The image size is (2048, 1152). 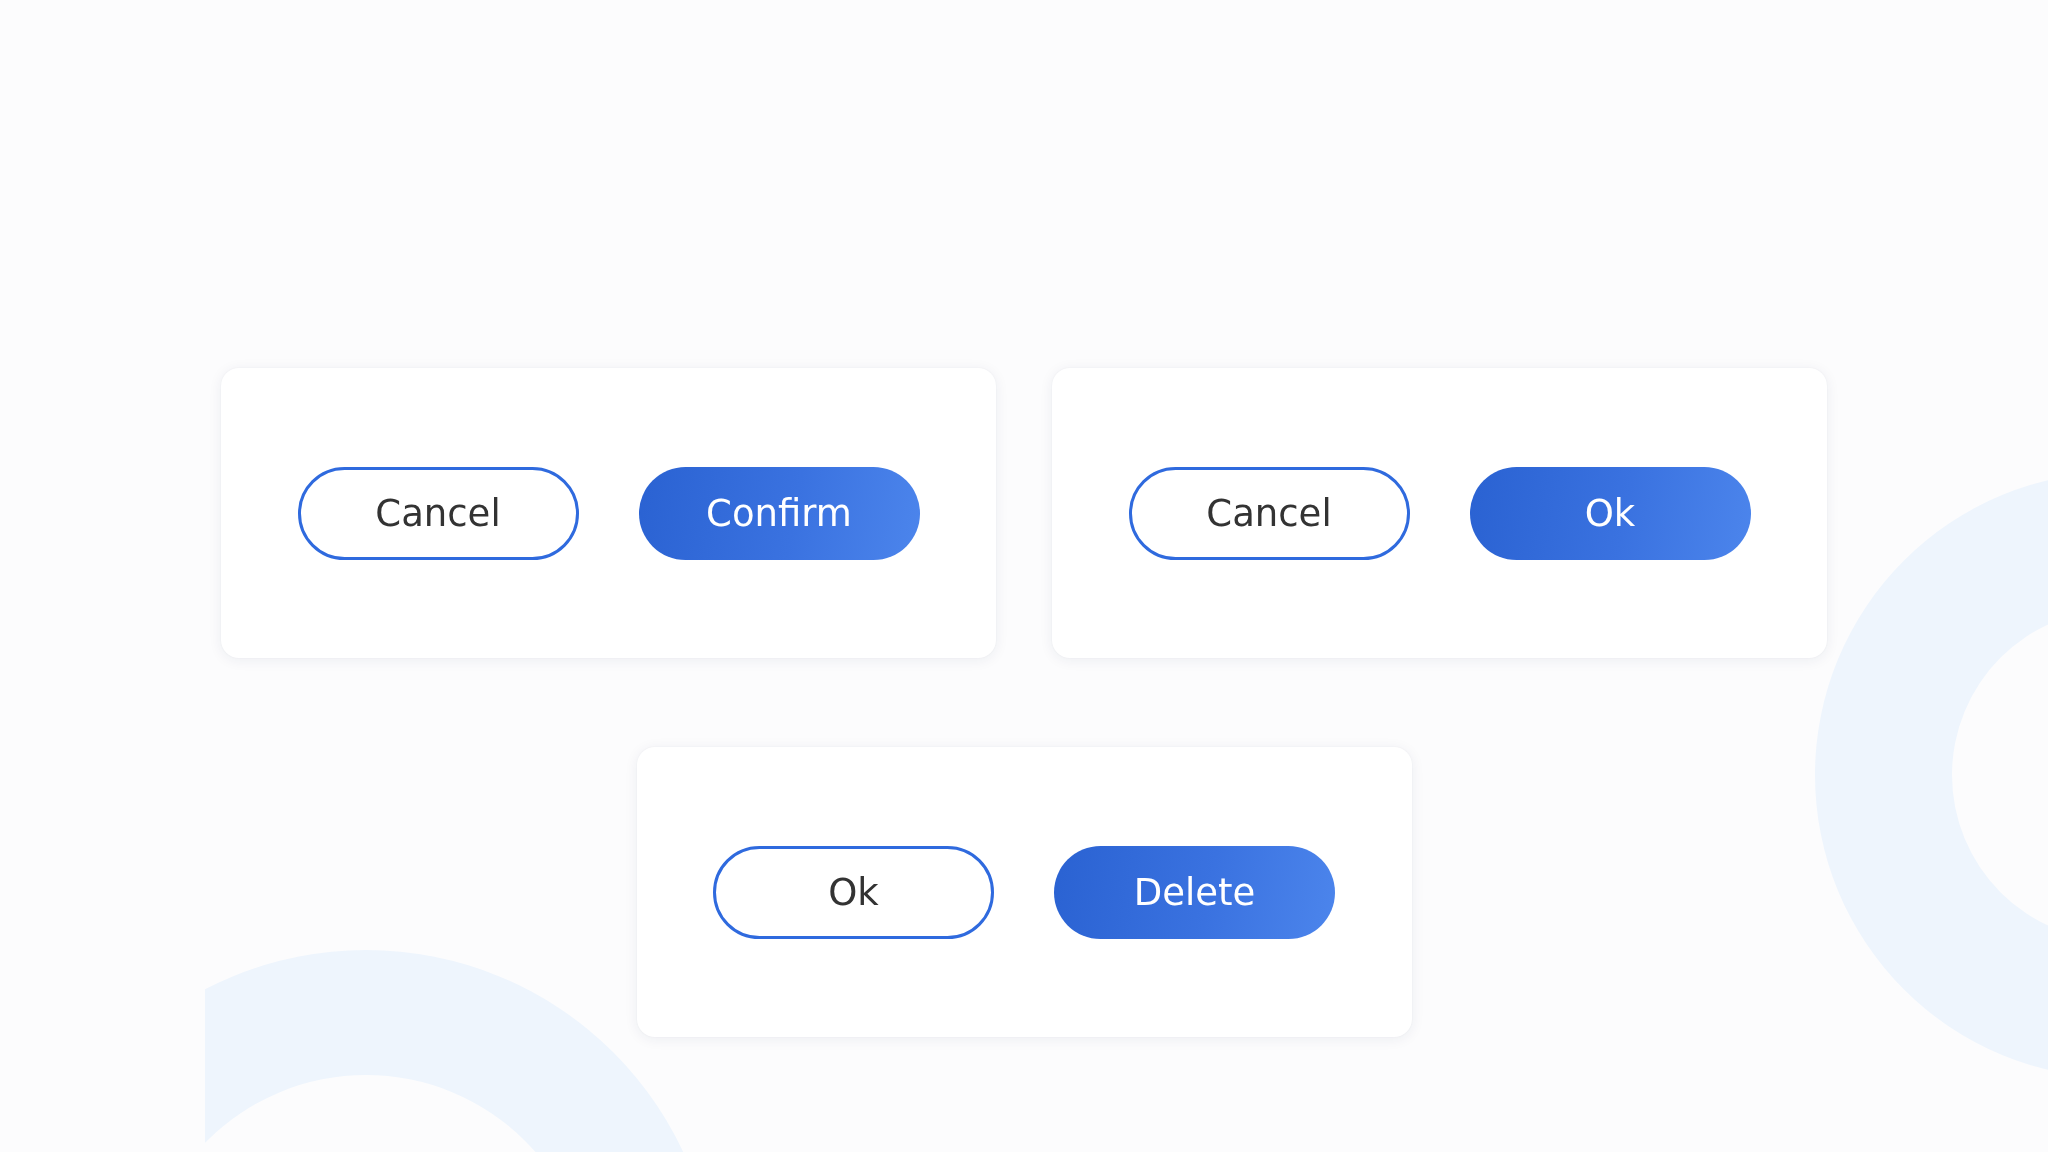 I want to click on filled-button: Confirm, so click(x=779, y=513).